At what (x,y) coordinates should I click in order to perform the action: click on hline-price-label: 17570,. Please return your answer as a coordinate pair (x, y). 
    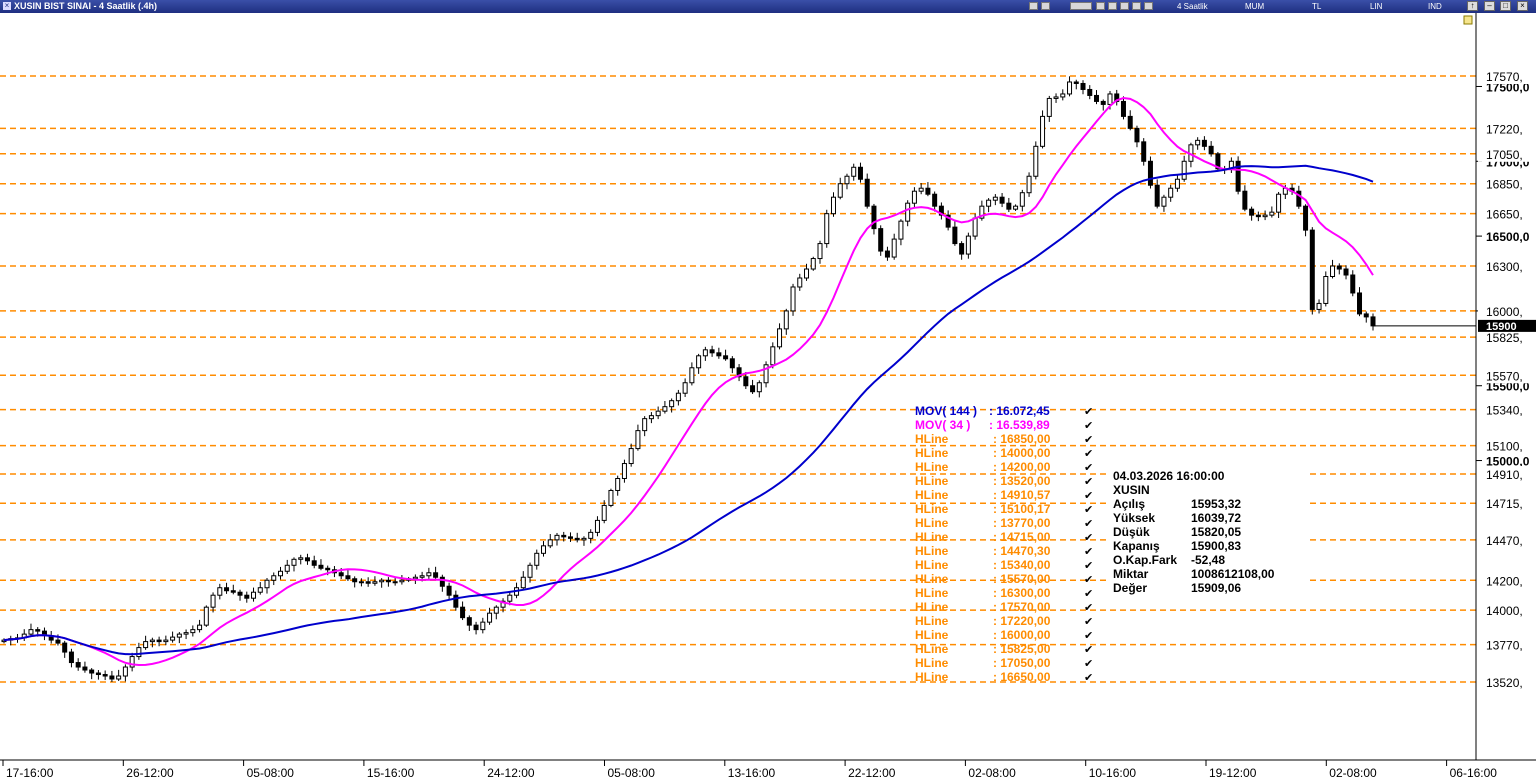
    Looking at the image, I should click on (1504, 77).